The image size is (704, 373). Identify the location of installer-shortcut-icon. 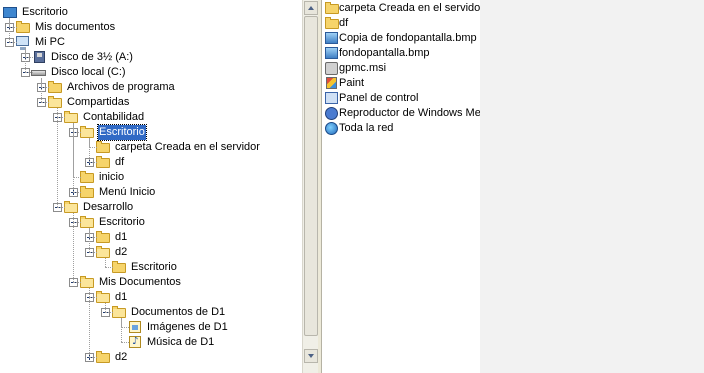
(331, 68).